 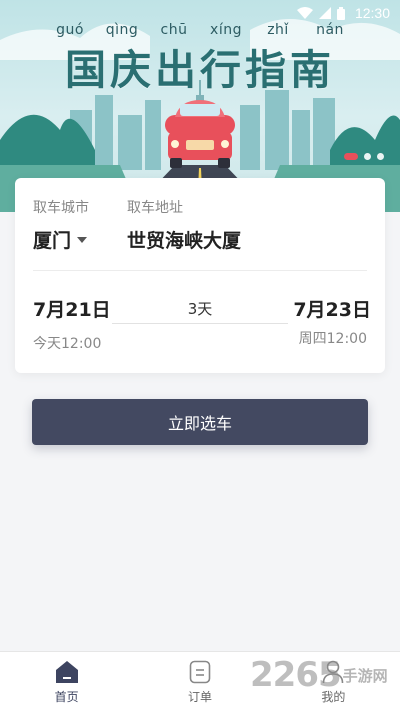 What do you see at coordinates (67, 343) in the screenshot?
I see `pickup-time: 今天12:00` at bounding box center [67, 343].